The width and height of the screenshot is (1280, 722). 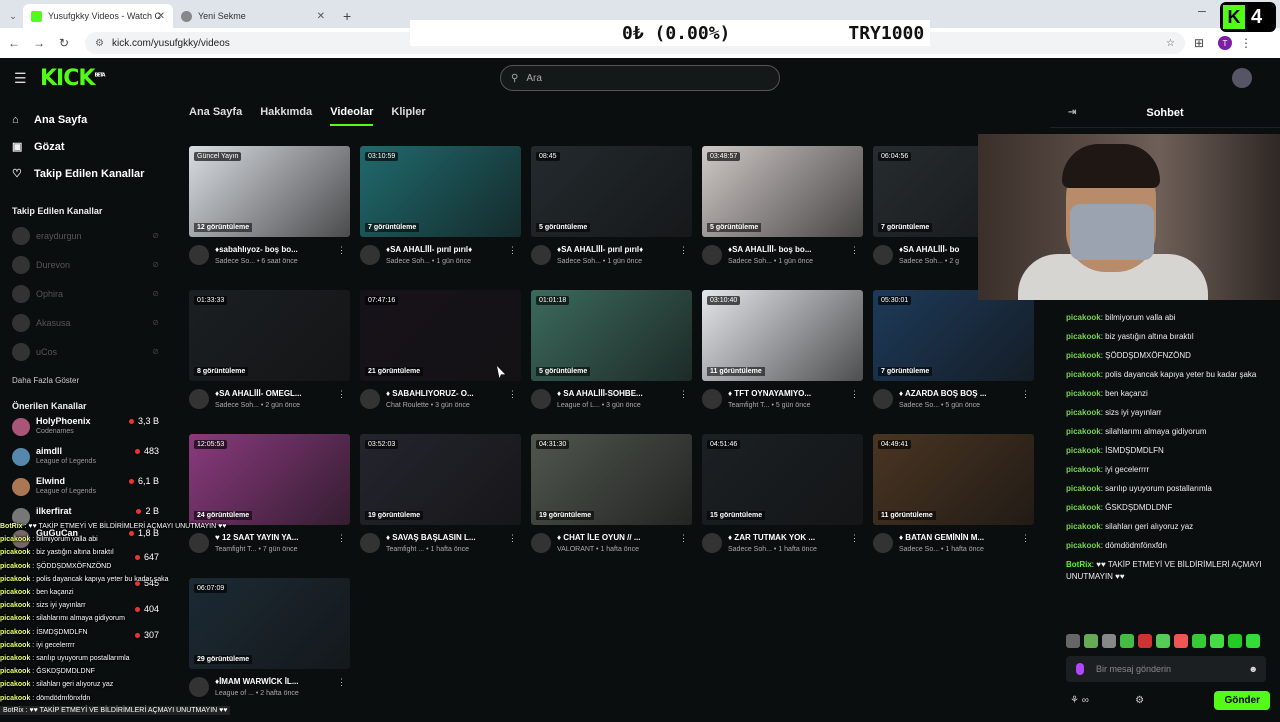 I want to click on points-icon: ⚘ ∞, so click(x=1079, y=700).